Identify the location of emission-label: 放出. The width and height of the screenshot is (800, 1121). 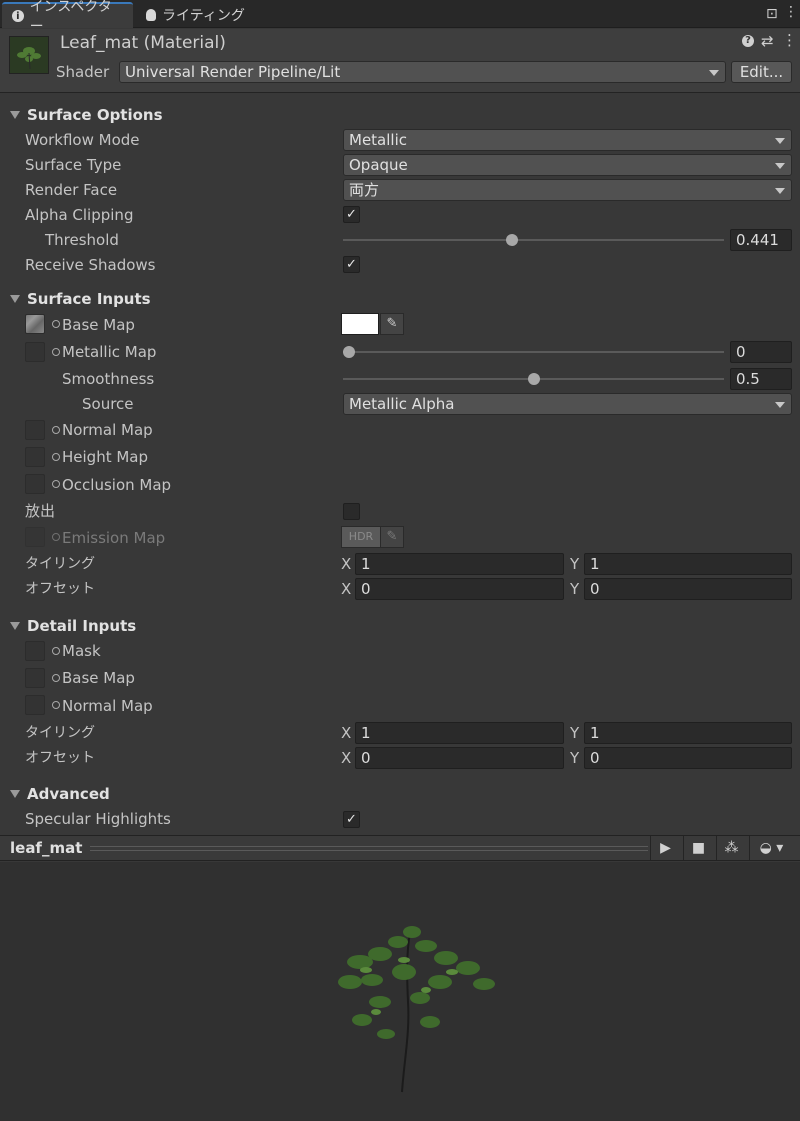
(40, 511).